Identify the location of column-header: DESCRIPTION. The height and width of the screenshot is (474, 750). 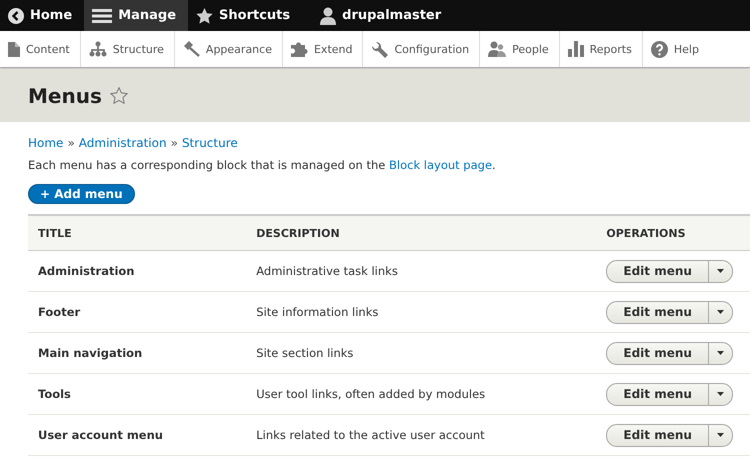
(421, 232).